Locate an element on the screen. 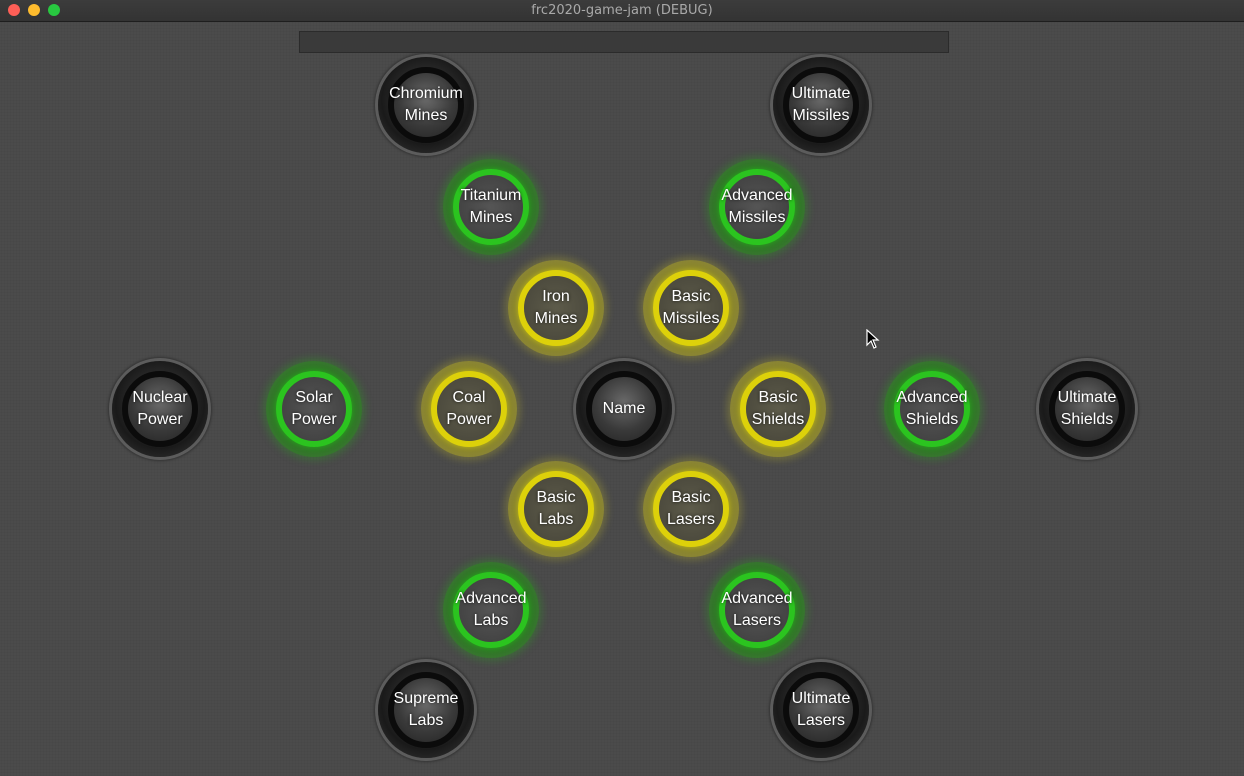  tech-node-label: Titanium Mines is located at coordinates (491, 206).